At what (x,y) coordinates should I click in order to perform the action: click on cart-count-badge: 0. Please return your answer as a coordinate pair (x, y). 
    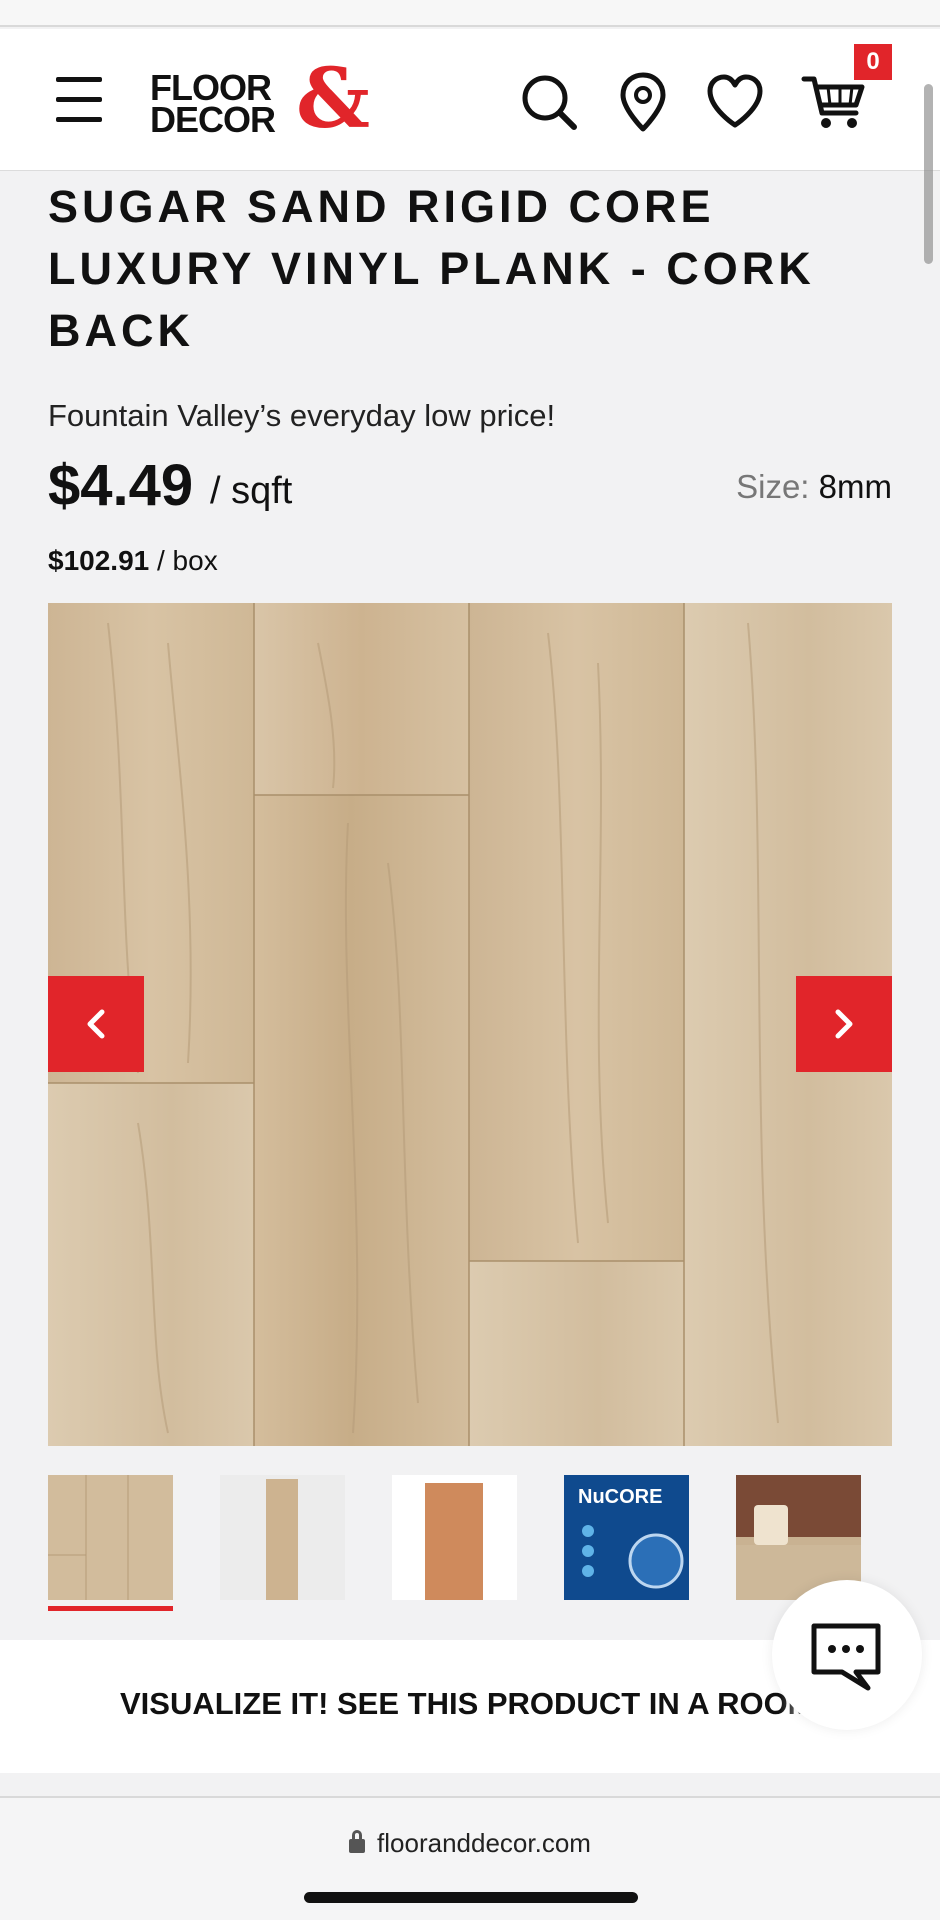
    Looking at the image, I should click on (873, 62).